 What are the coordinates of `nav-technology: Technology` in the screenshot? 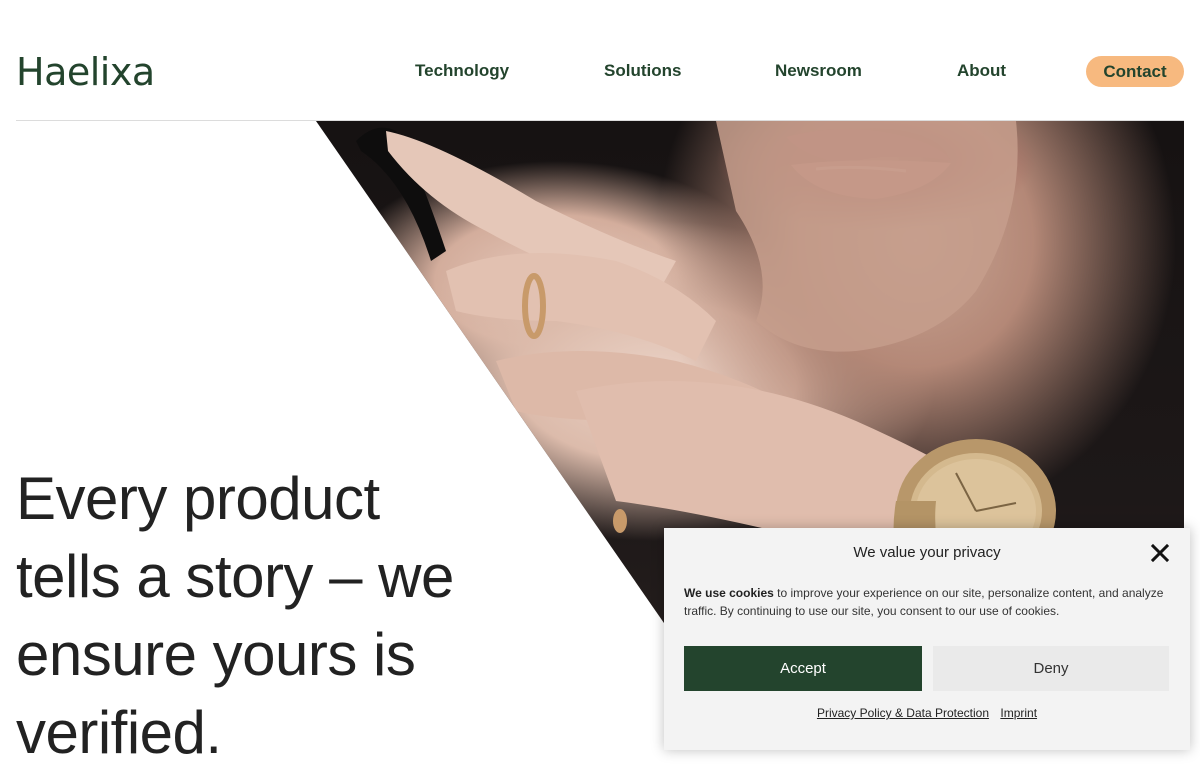 It's located at (462, 71).